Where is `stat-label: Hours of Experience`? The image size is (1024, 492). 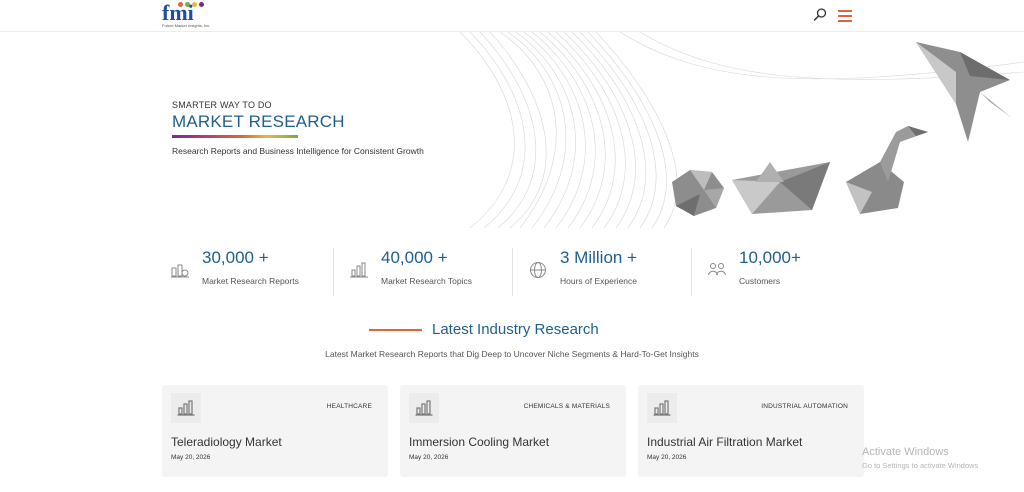 stat-label: Hours of Experience is located at coordinates (599, 281).